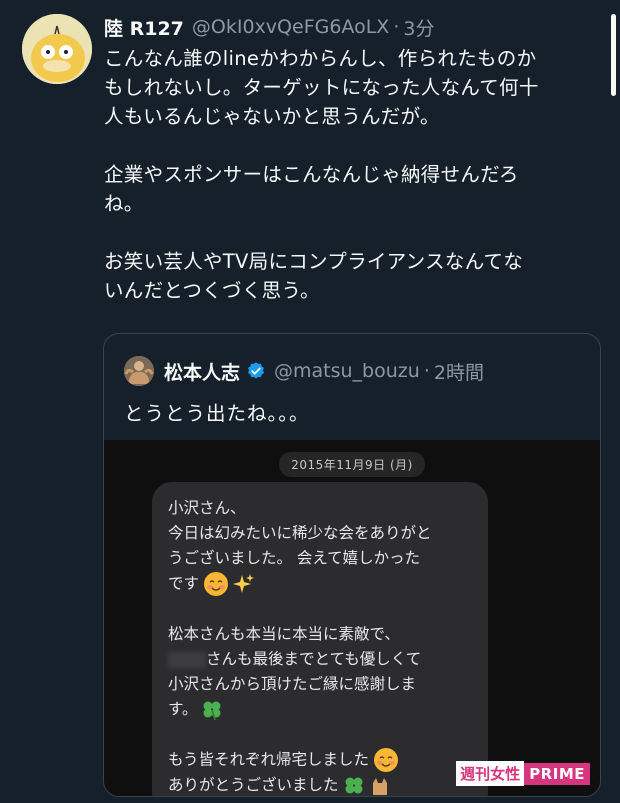 Image resolution: width=620 pixels, height=803 pixels. What do you see at coordinates (490, 773) in the screenshot?
I see `watermark-brand: 週刊女性` at bounding box center [490, 773].